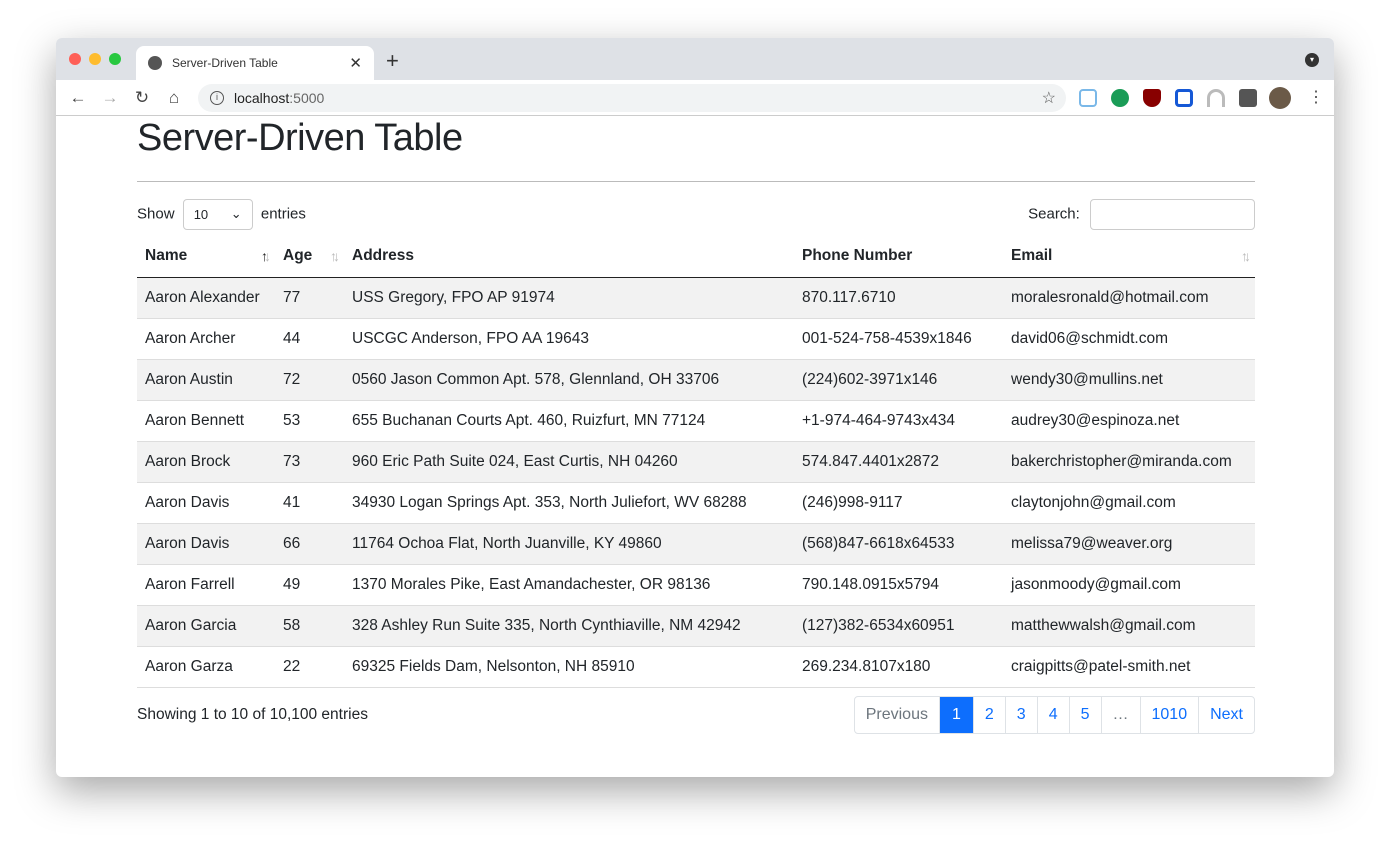 The height and width of the screenshot is (852, 1390). Describe the element at coordinates (632, 98) in the screenshot. I see `address-bar: i localhost:5000 ☆` at that location.